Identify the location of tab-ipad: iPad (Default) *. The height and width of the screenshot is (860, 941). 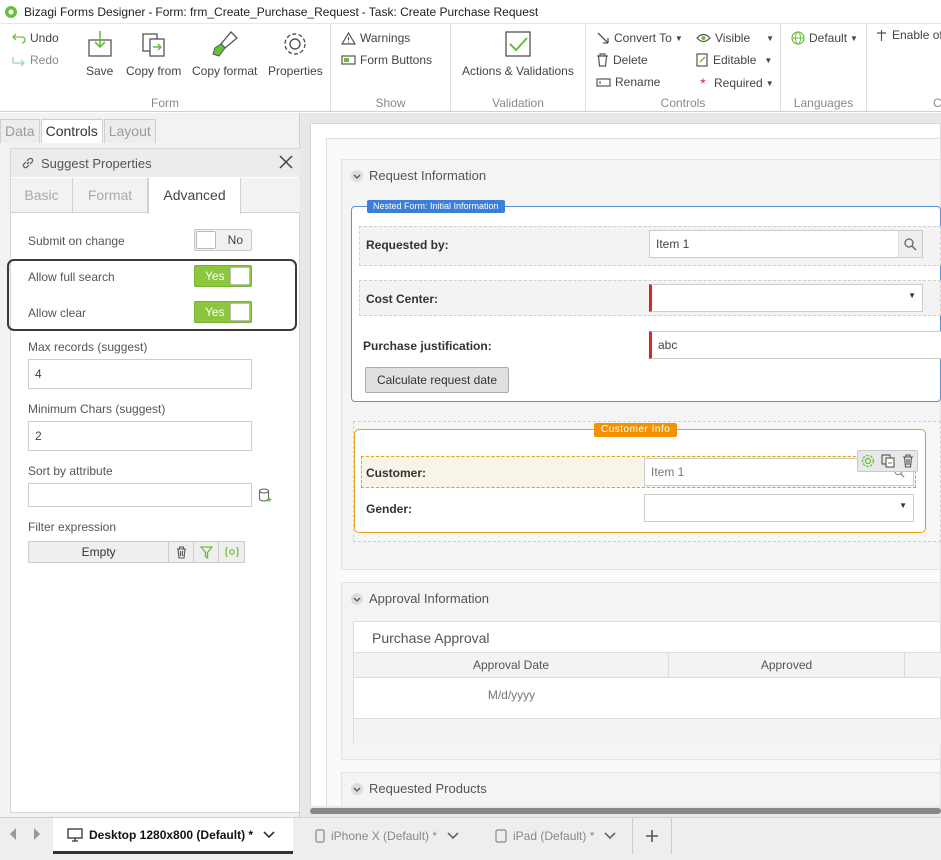
(560, 836).